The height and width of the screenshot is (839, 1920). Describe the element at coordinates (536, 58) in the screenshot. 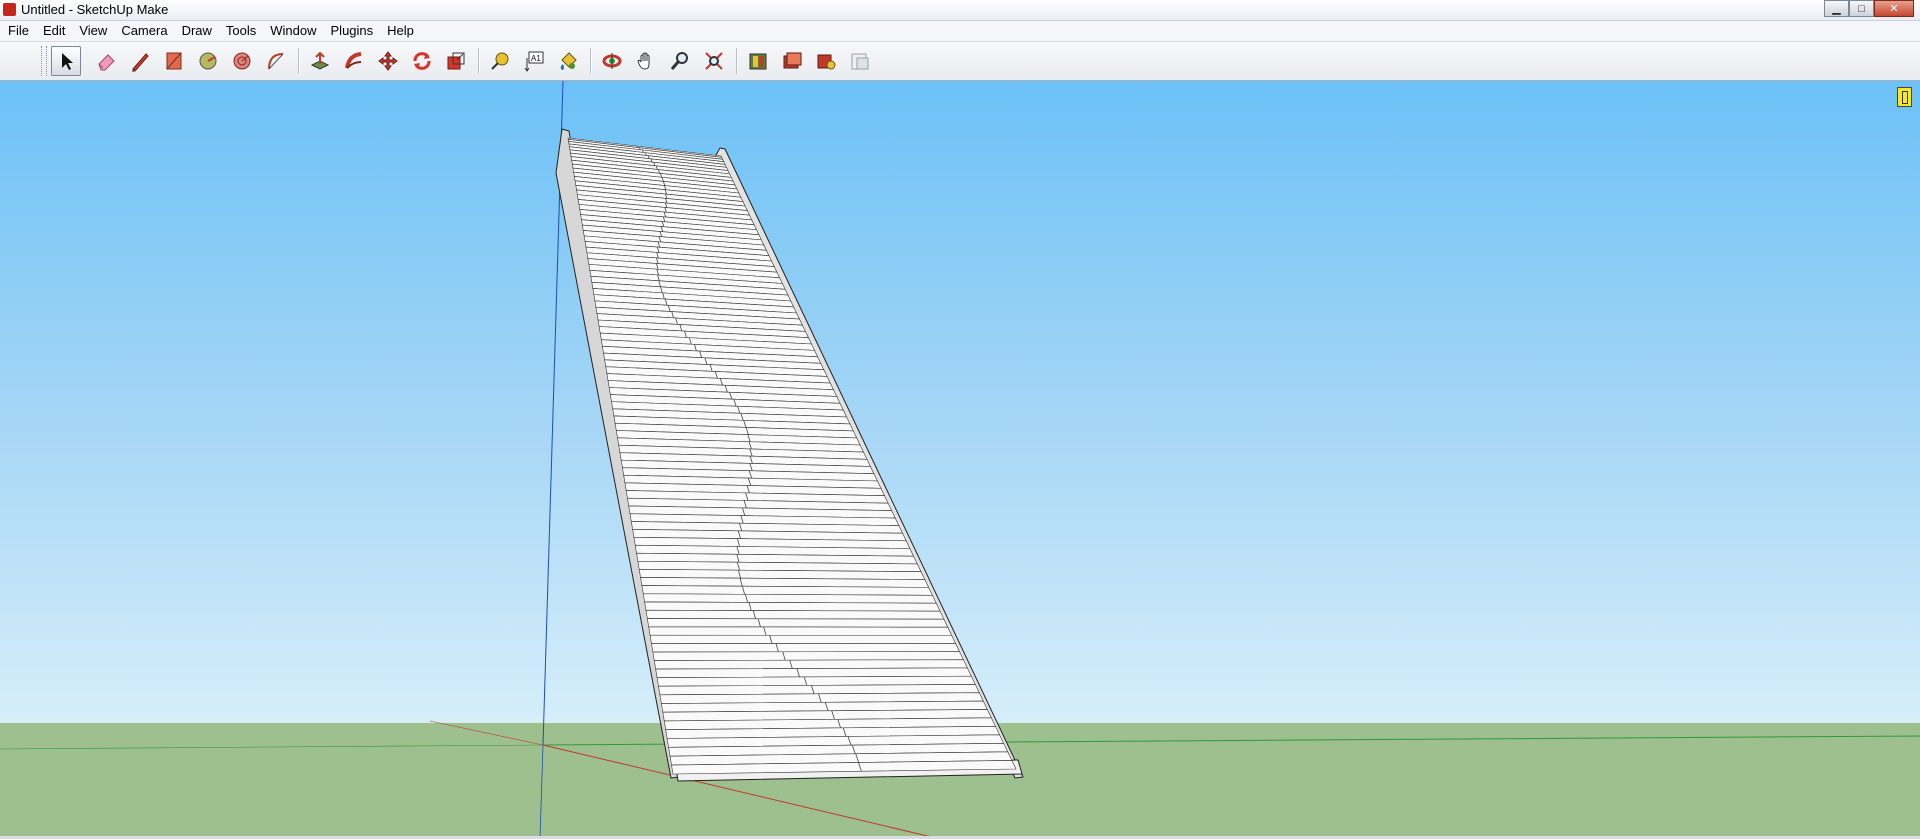

I see `svg-text: A1` at that location.